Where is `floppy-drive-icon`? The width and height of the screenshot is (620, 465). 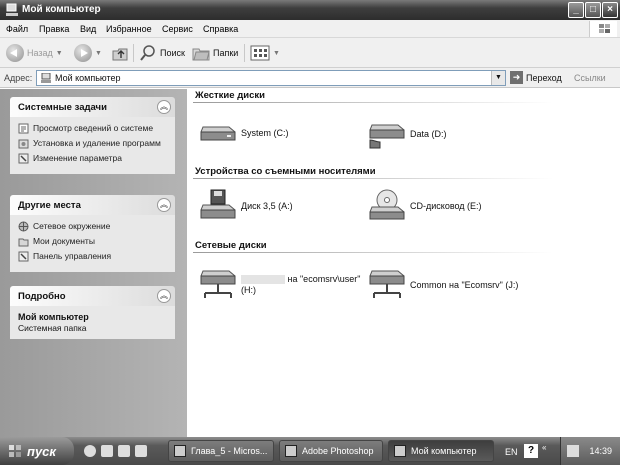 floppy-drive-icon is located at coordinates (218, 204).